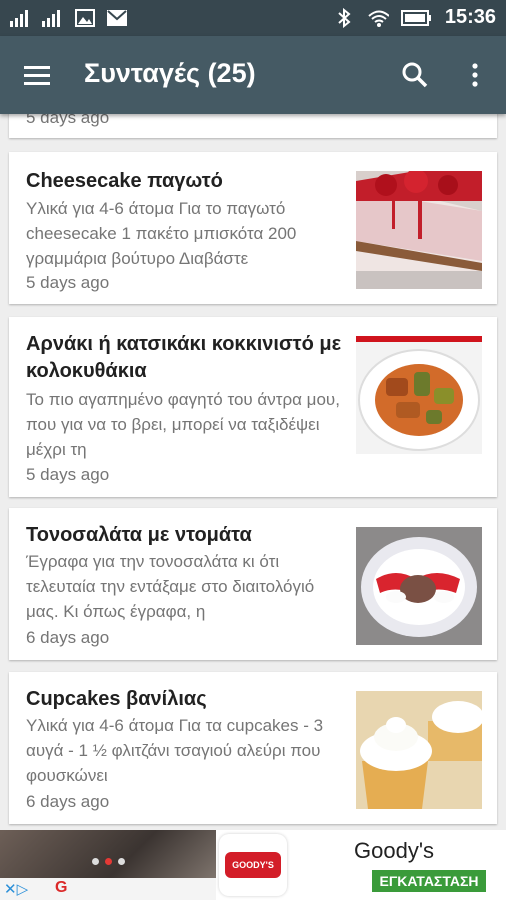 The width and height of the screenshot is (506, 900). What do you see at coordinates (253, 126) in the screenshot?
I see `recipe-card: 5 days ago` at bounding box center [253, 126].